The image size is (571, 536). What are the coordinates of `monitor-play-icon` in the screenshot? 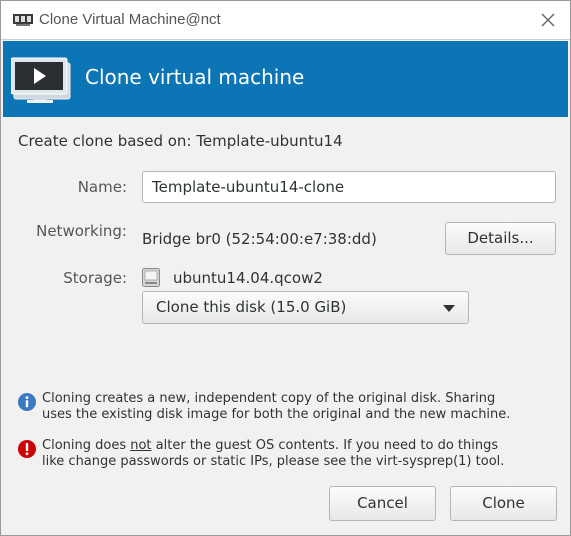 It's located at (41, 80).